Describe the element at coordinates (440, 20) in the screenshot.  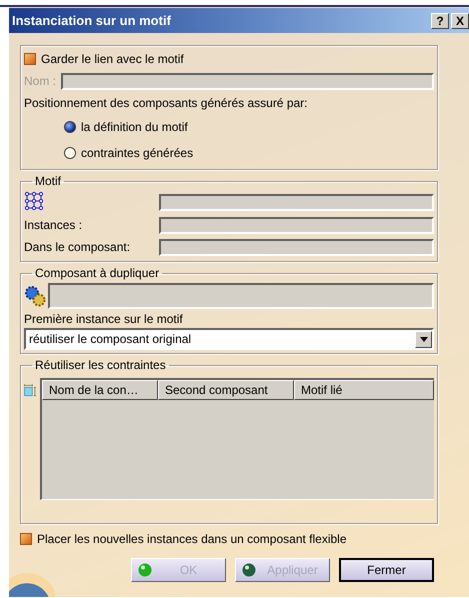
I see `help-button: ?` at that location.